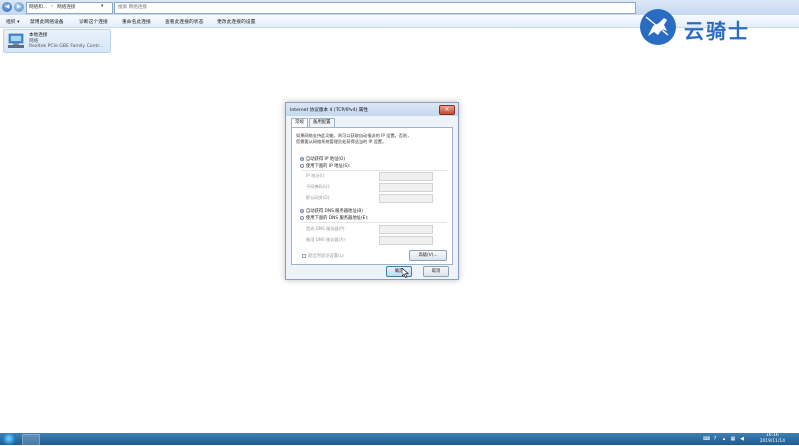  Describe the element at coordinates (328, 166) in the screenshot. I see `ip-manual-label: 使用下面的 IP 地址(S):` at that location.